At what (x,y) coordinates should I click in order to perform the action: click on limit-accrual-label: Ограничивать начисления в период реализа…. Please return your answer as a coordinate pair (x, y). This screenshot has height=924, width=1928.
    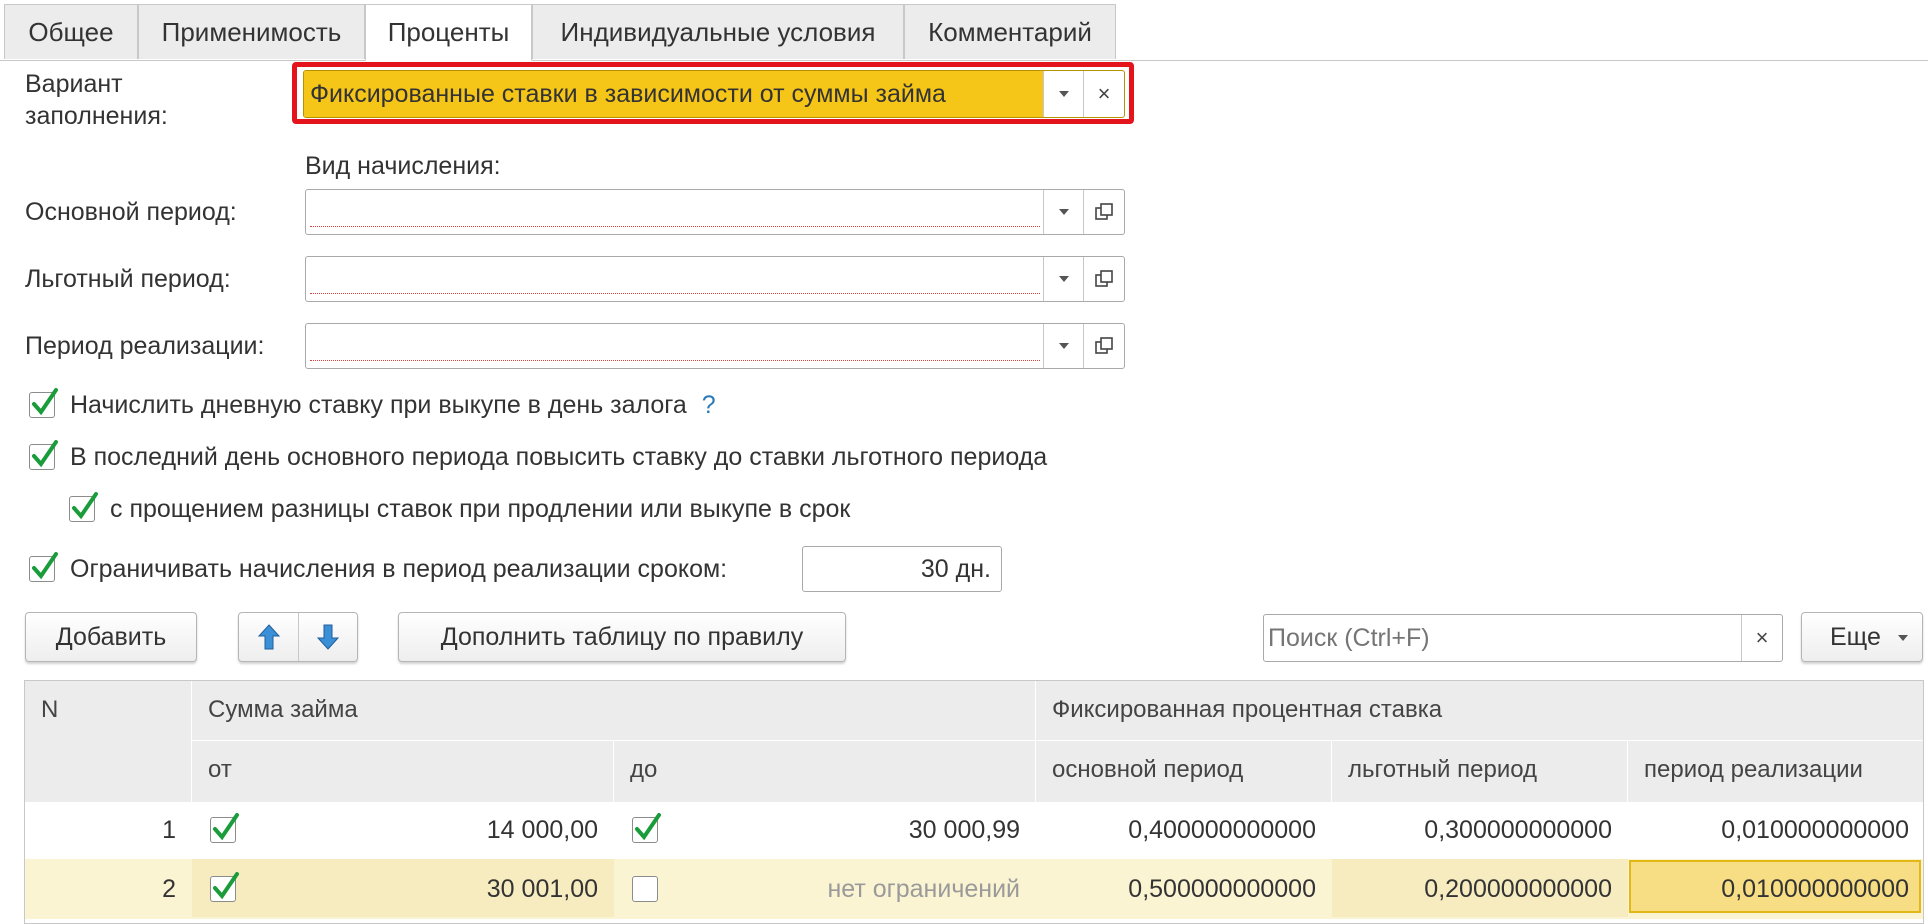
    Looking at the image, I should click on (399, 569).